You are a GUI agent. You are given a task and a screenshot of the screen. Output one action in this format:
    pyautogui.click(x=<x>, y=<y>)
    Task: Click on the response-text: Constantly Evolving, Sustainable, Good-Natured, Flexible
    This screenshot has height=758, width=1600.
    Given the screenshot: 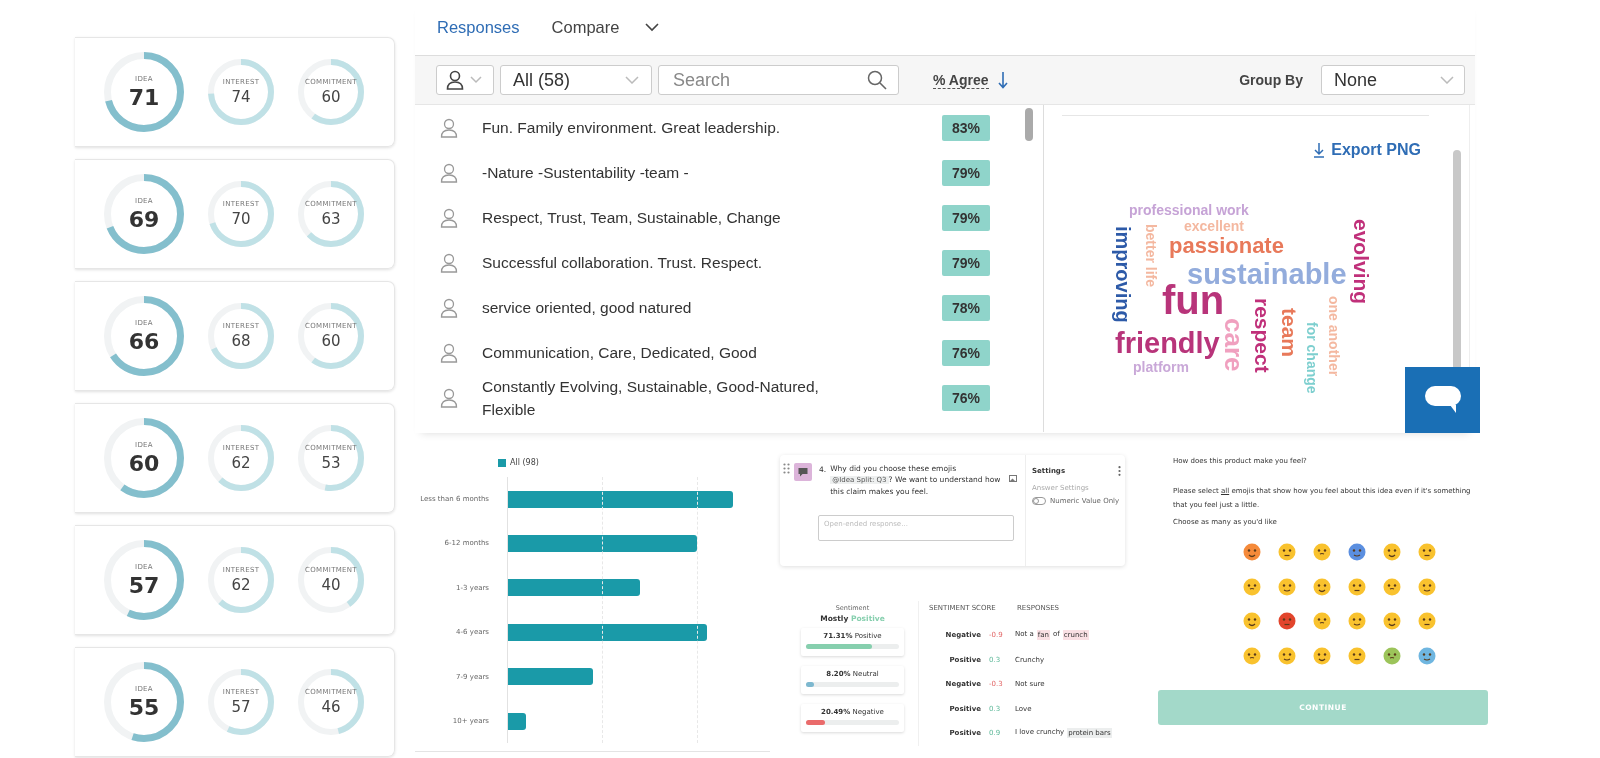 What is the action you would take?
    pyautogui.click(x=651, y=398)
    